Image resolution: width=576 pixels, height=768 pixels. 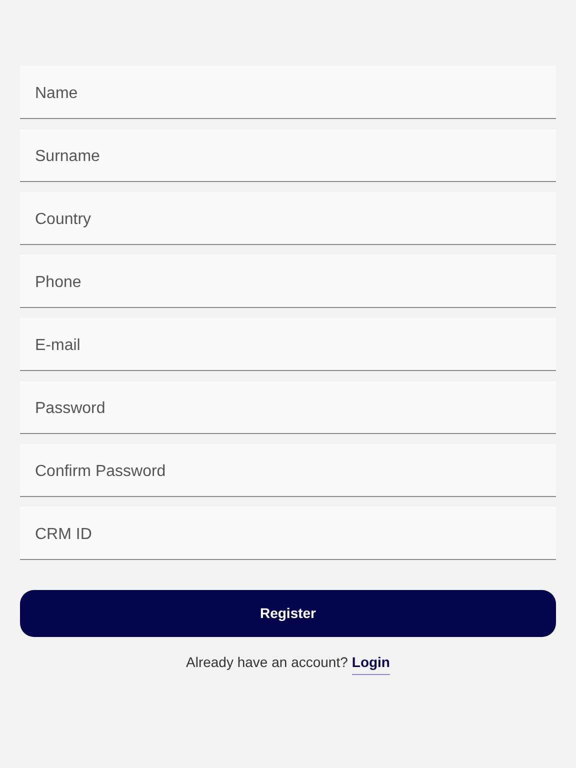 I want to click on input-field: Confirm Password, so click(x=288, y=470).